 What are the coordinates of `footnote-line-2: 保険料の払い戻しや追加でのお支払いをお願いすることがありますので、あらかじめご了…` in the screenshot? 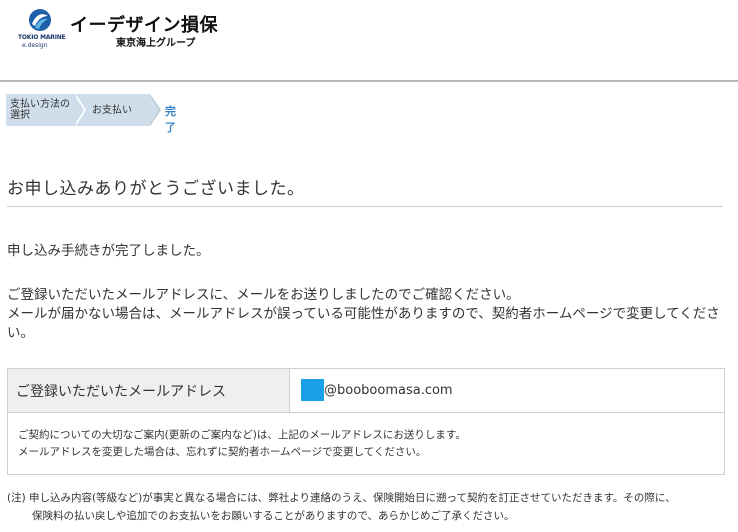 It's located at (273, 516).